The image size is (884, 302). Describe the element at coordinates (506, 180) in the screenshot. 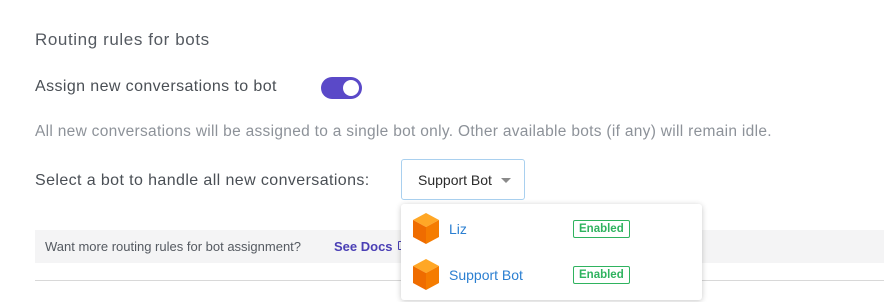

I see `caret-down-icon` at that location.